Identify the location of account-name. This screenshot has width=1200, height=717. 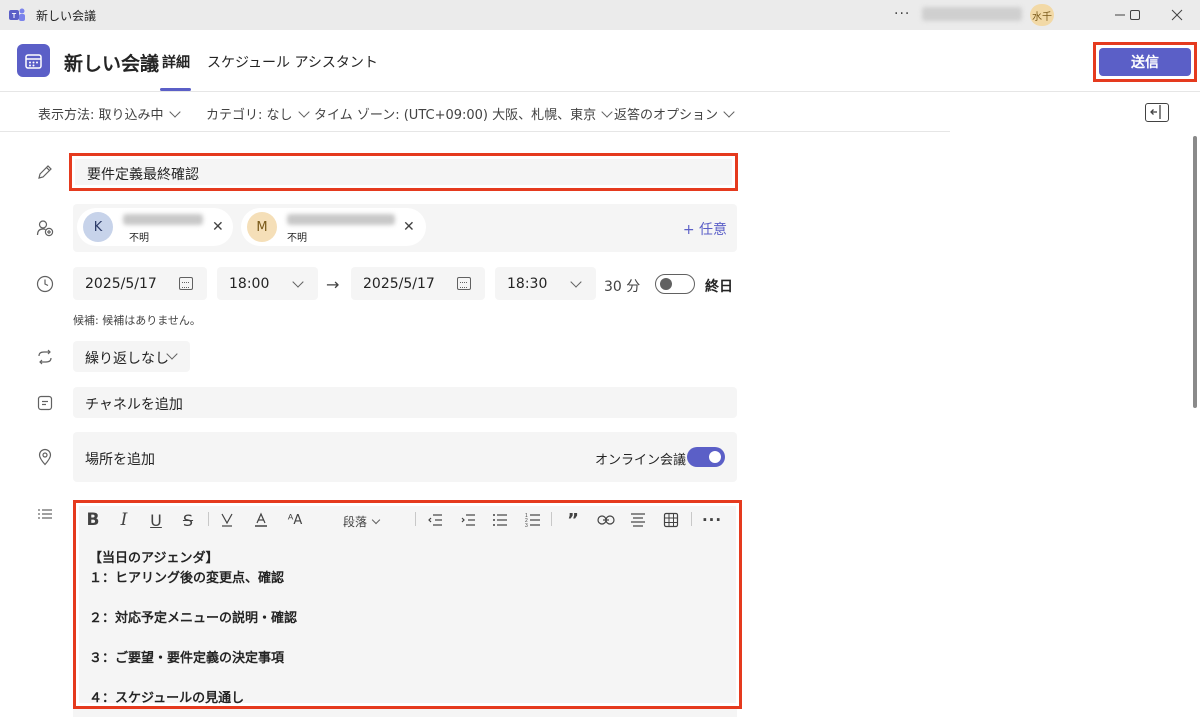
(972, 14).